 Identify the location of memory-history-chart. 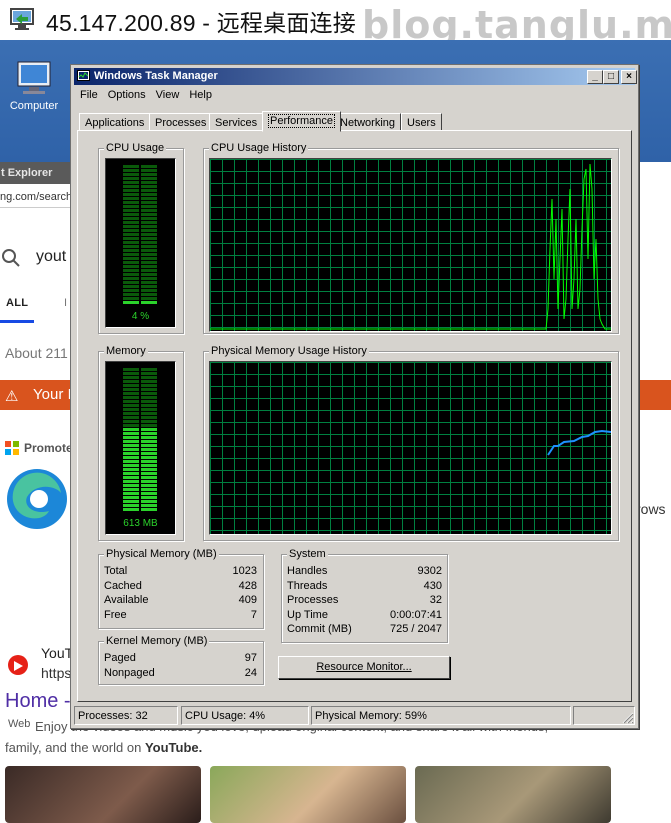
(410, 448).